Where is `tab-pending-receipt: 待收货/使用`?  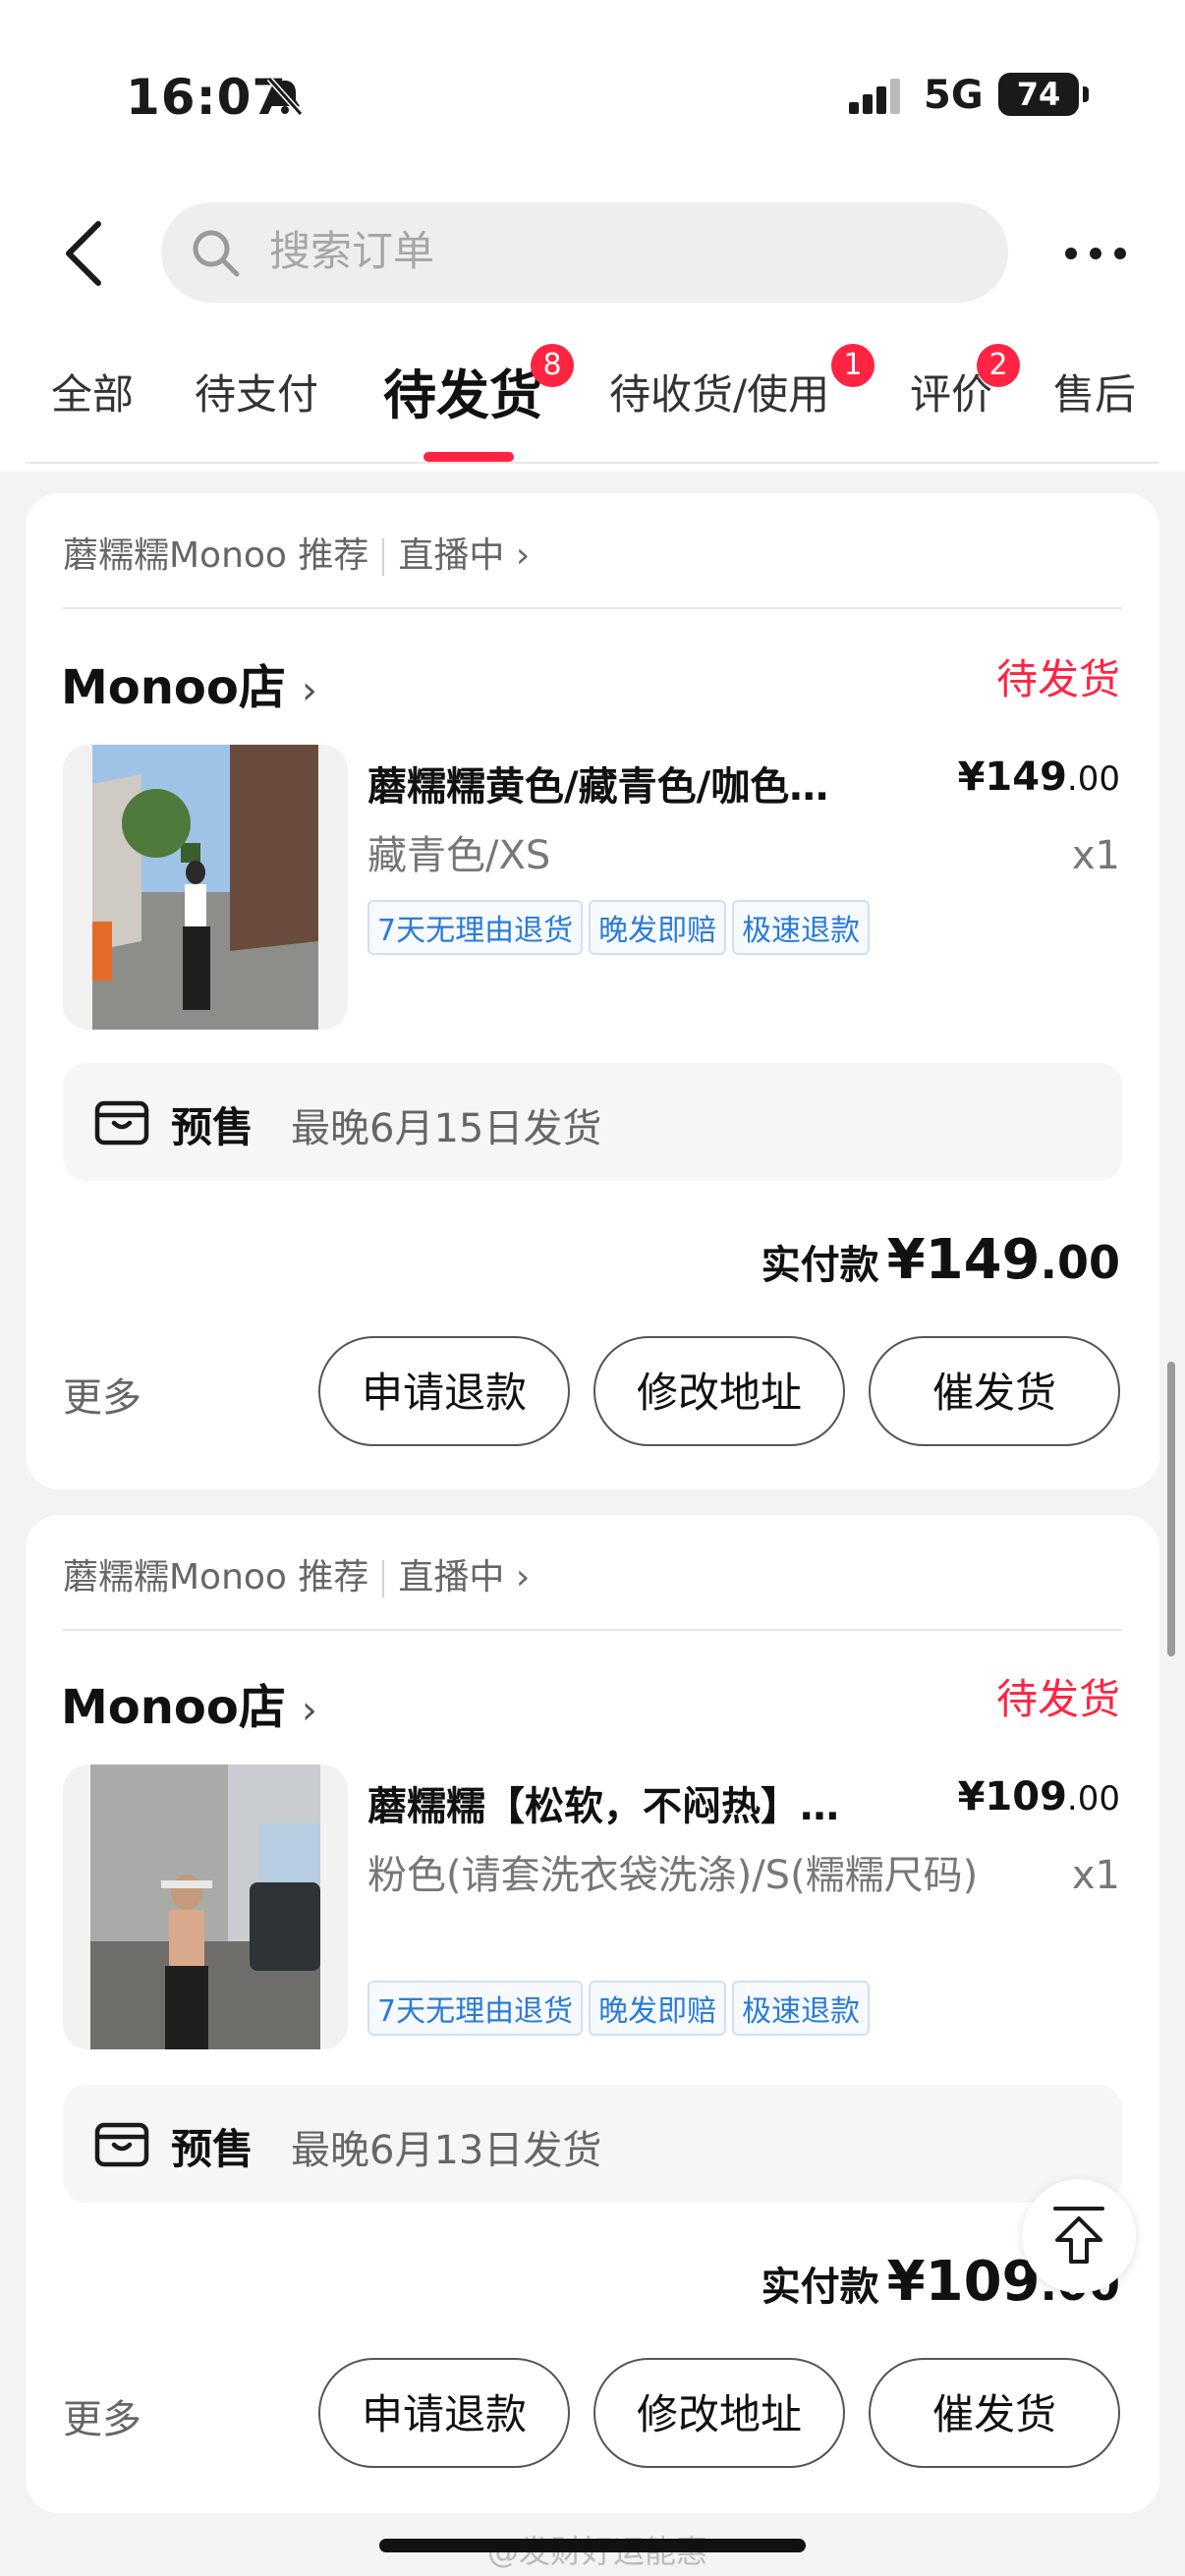 tab-pending-receipt: 待收货/使用 is located at coordinates (719, 391).